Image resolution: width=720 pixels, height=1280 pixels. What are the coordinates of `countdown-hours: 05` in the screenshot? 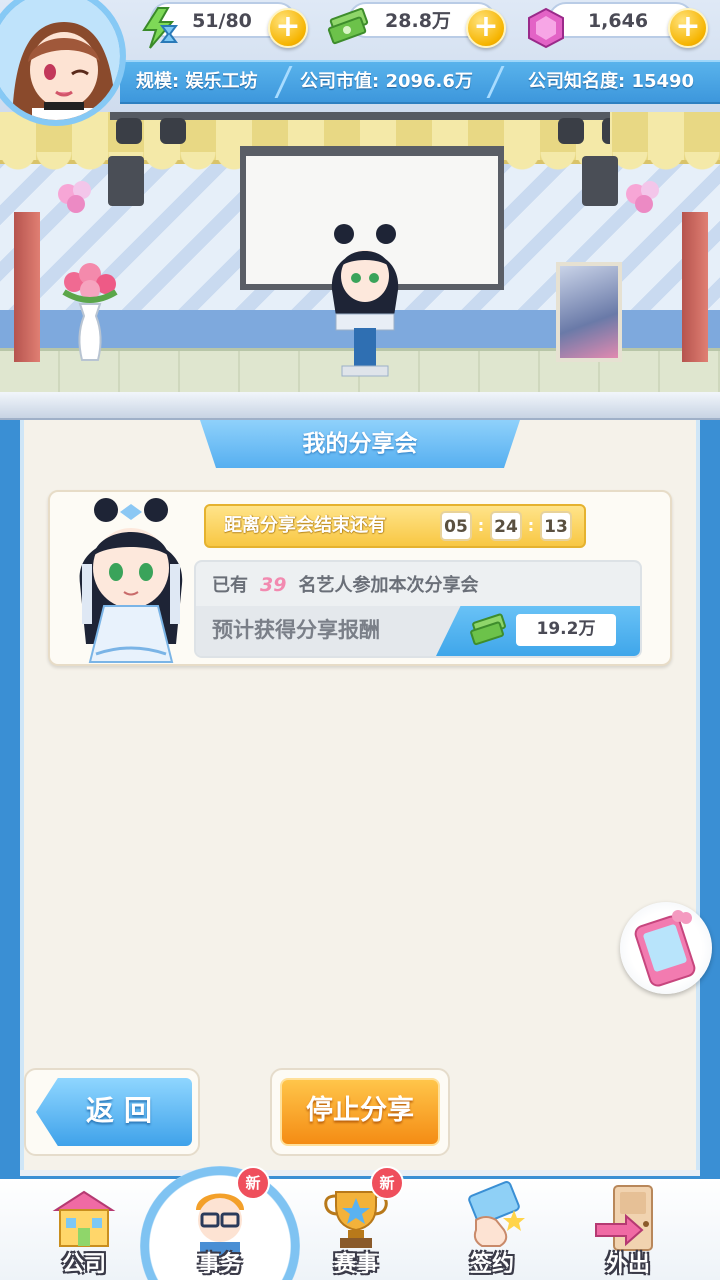 It's located at (456, 526).